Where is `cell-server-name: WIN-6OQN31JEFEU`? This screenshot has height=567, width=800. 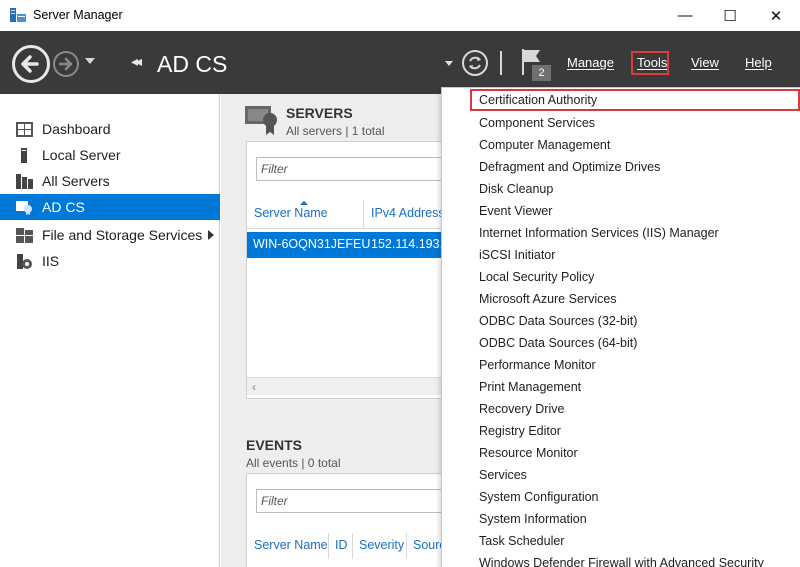 cell-server-name: WIN-6OQN31JEFEU is located at coordinates (312, 244).